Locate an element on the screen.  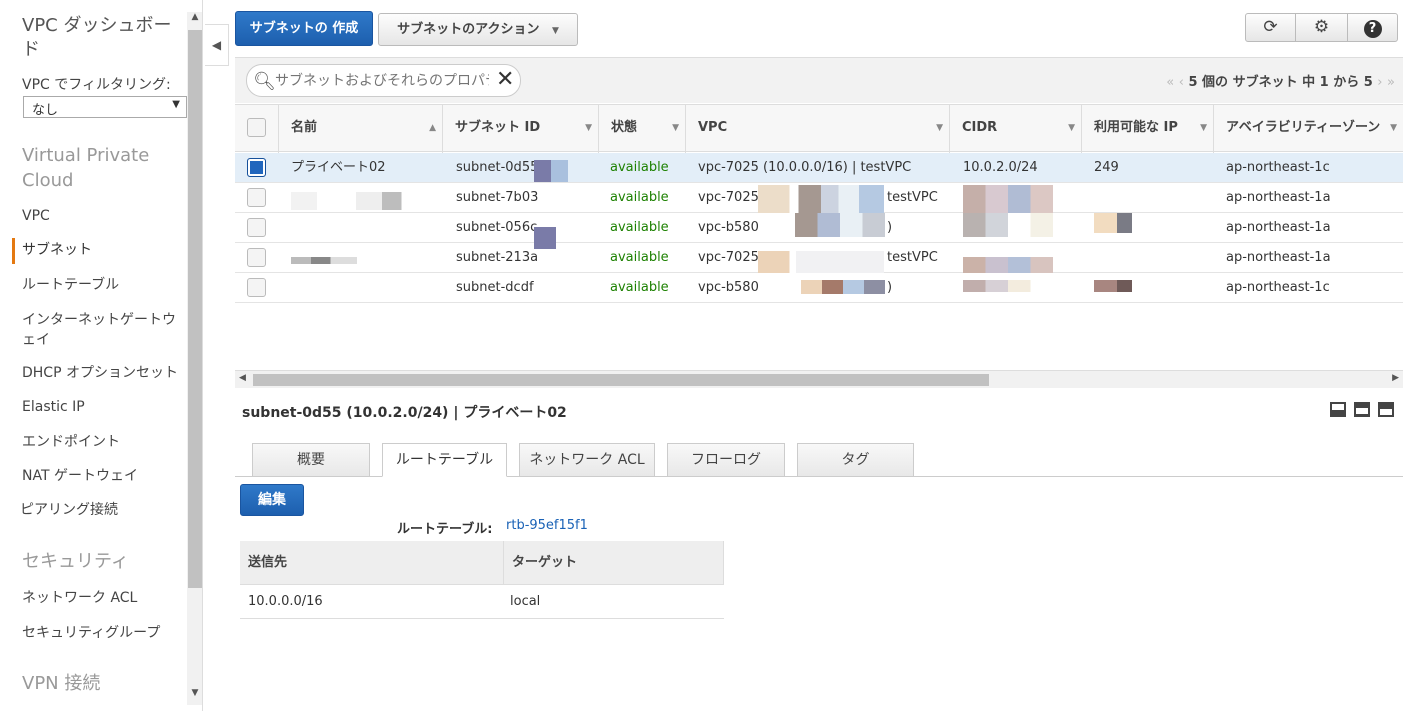
sidebar-title: VPC ダッシュボード is located at coordinates (102, 38).